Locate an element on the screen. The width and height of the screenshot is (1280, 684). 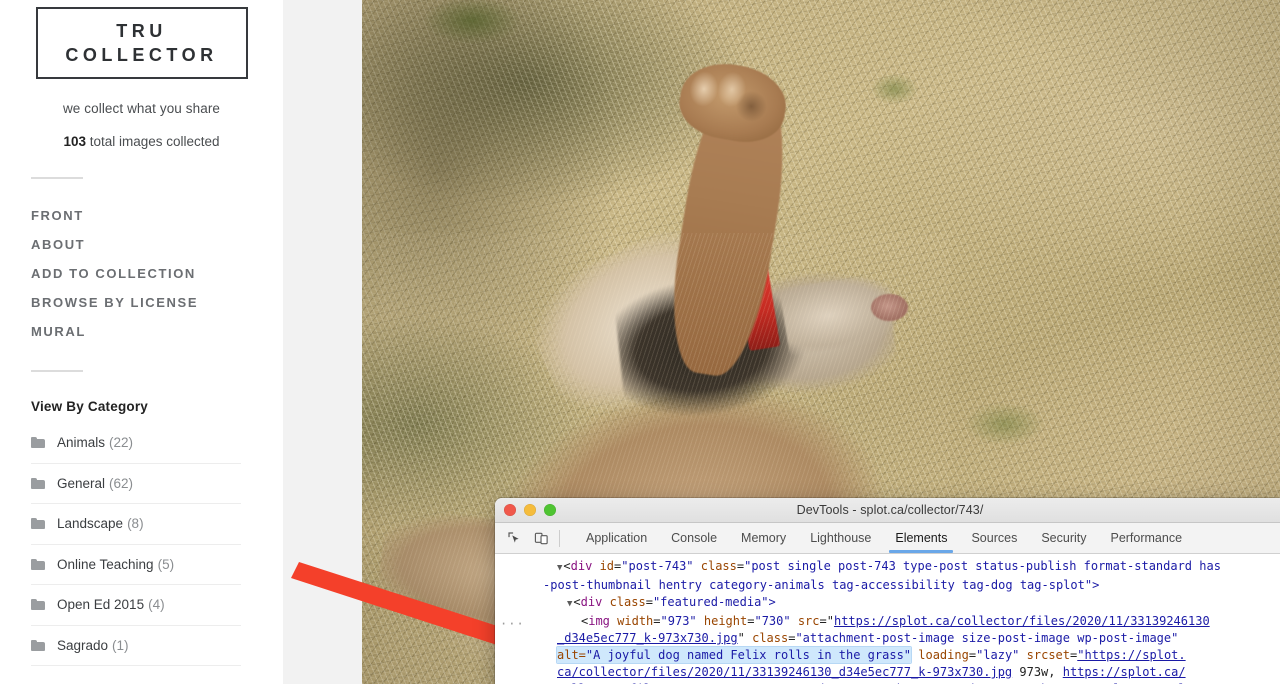
nav-item-front: FRONT is located at coordinates (157, 215).